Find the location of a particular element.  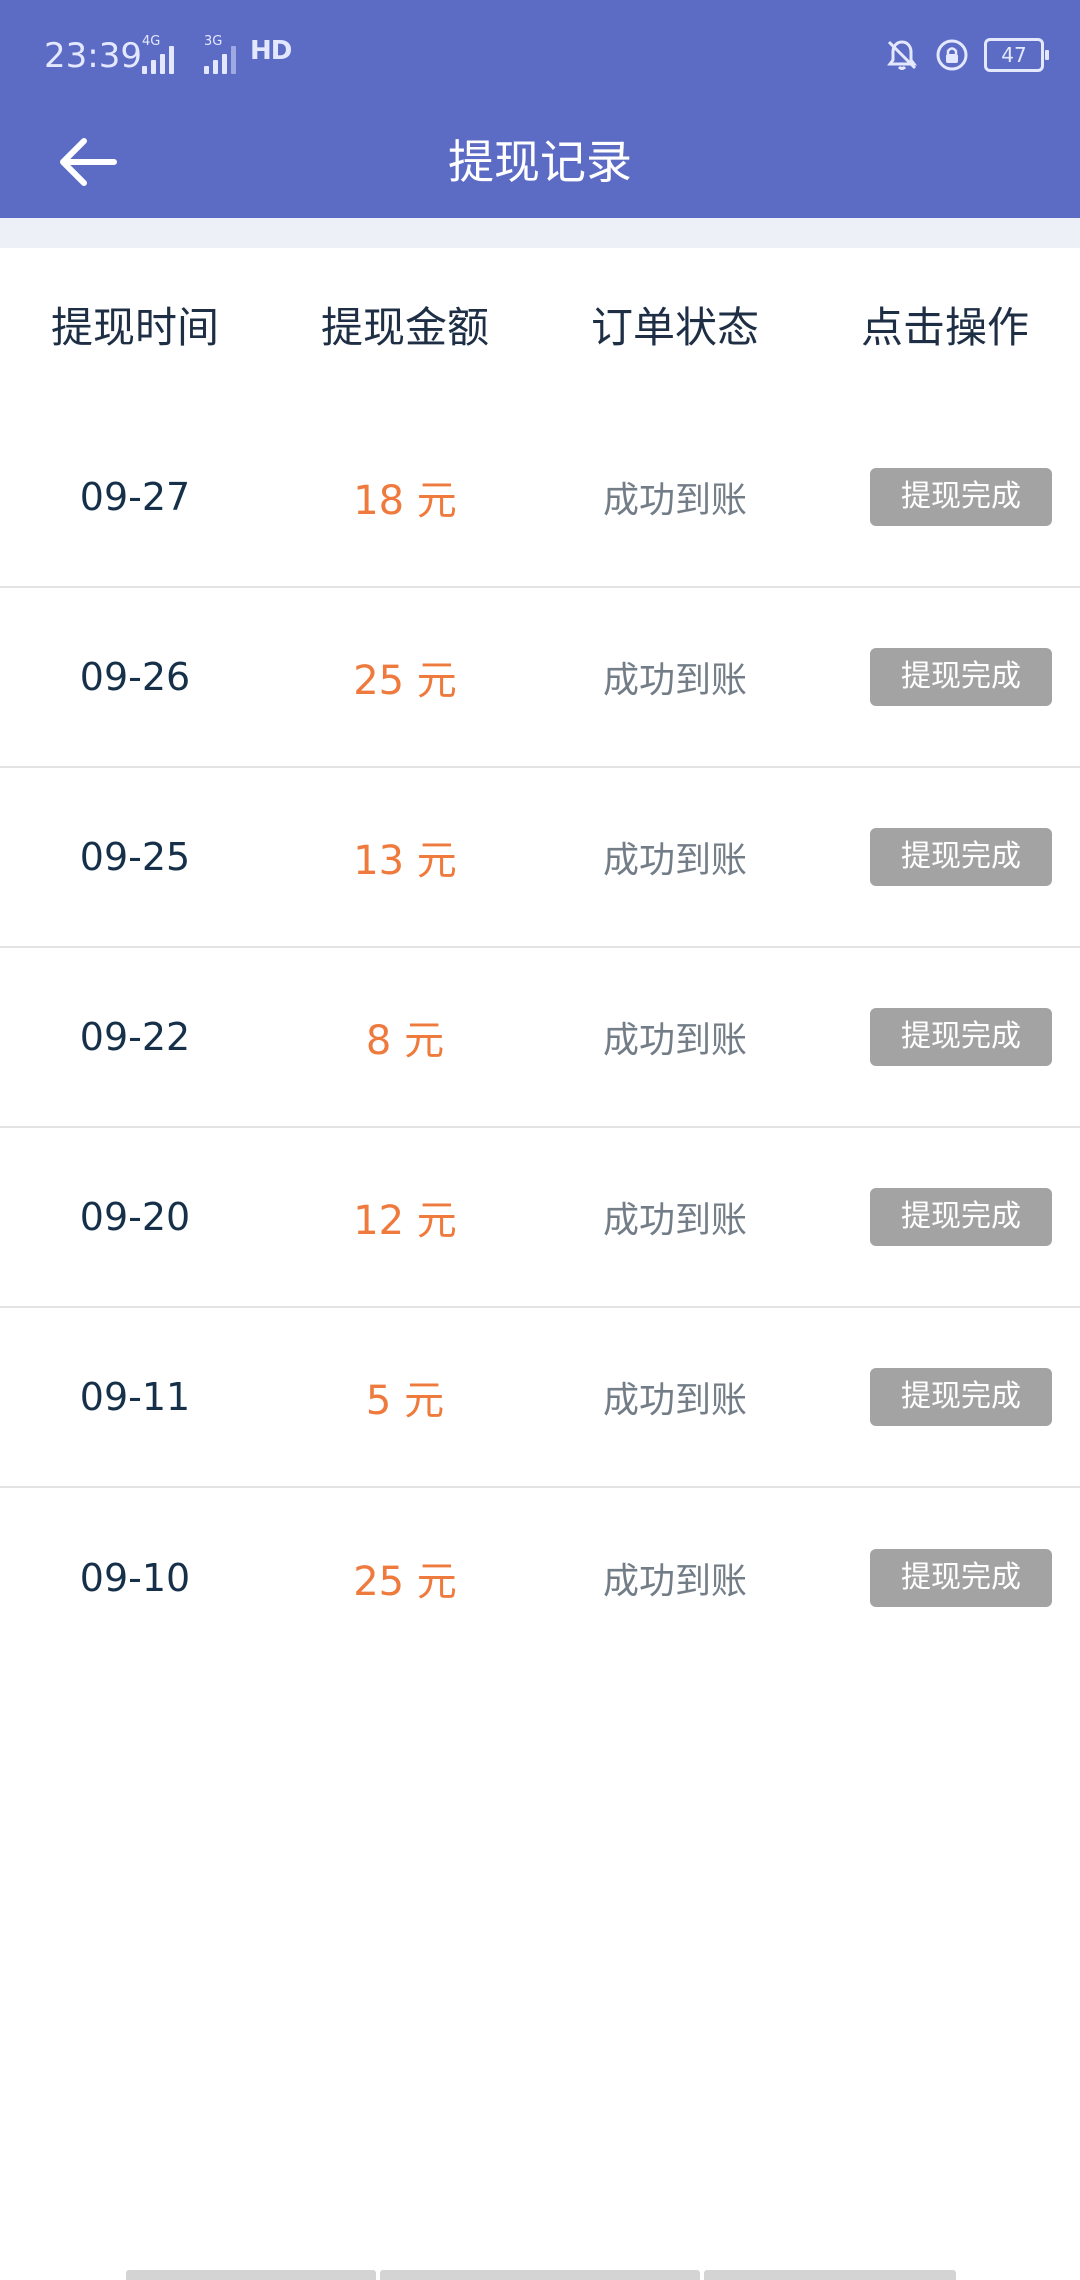

withdrawal-date: 09-11 is located at coordinates (135, 1397).